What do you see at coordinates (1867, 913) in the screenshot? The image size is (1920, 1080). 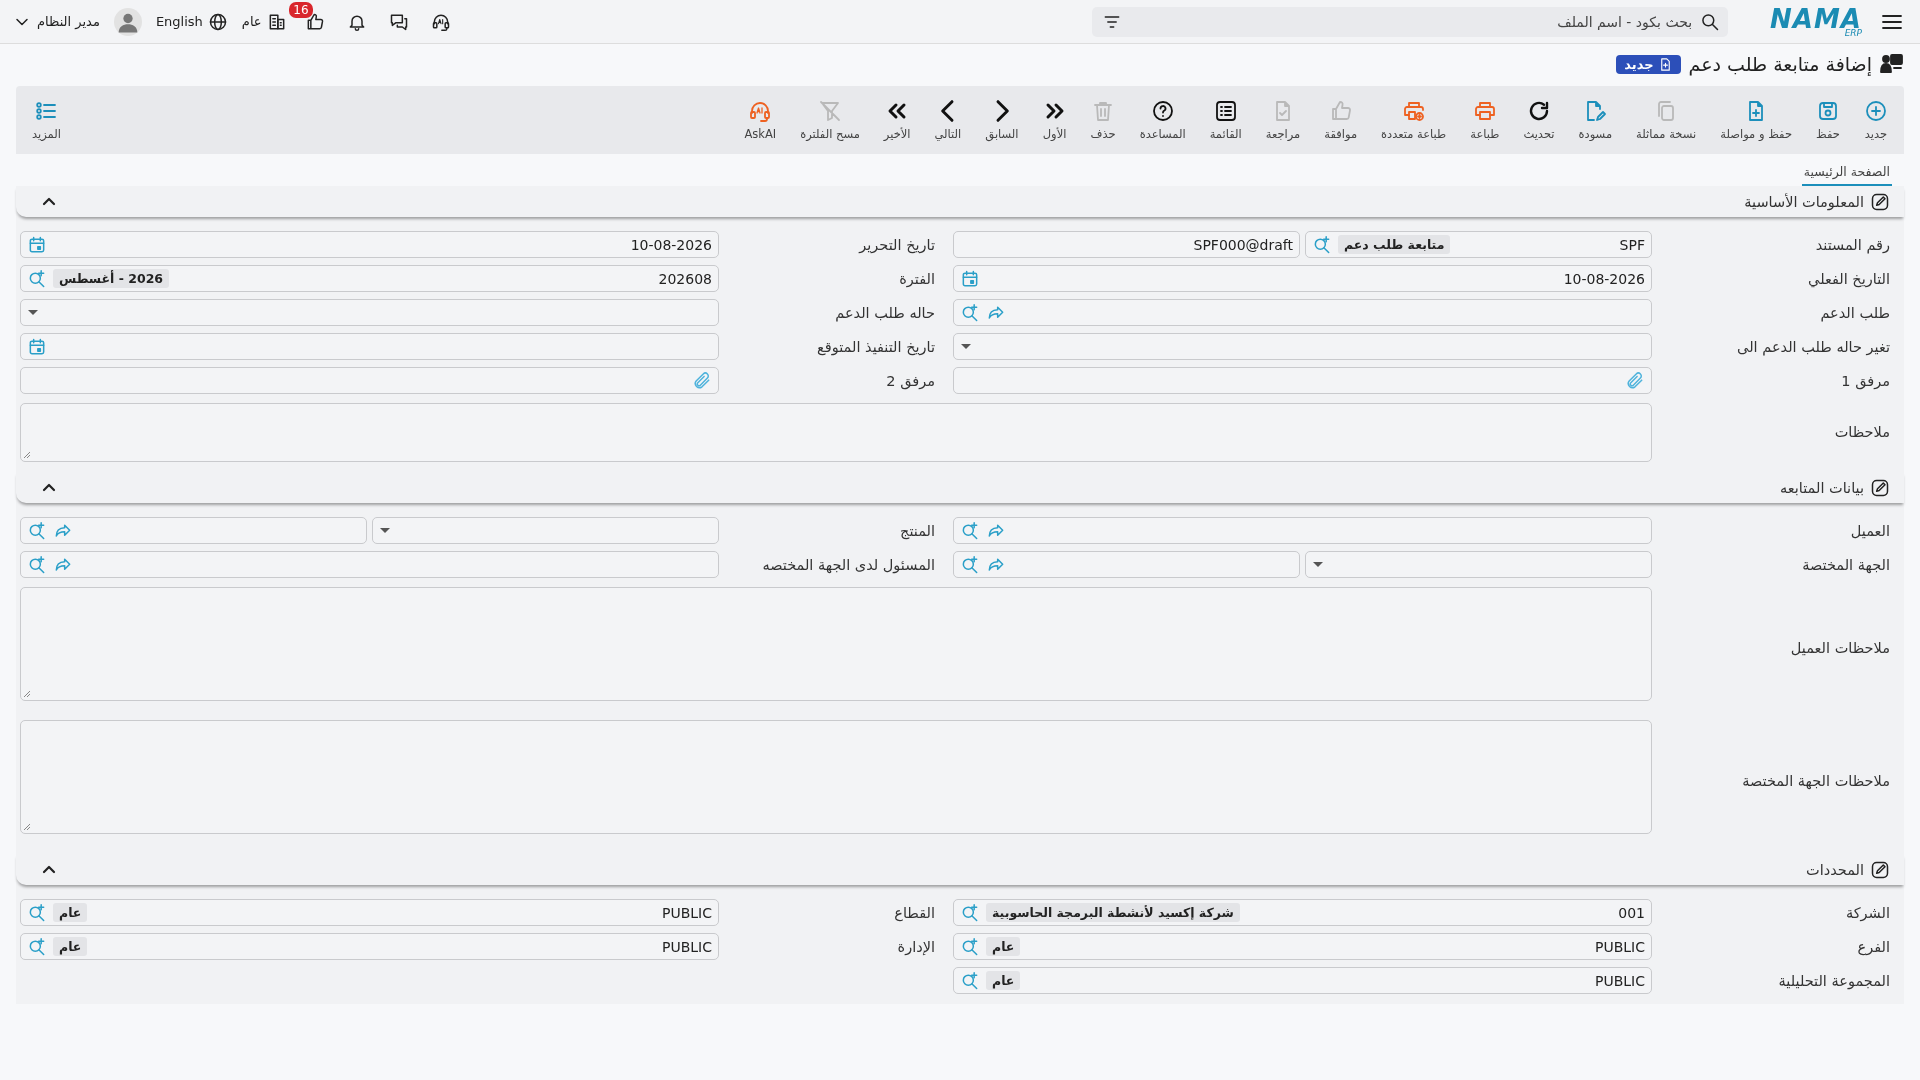 I see `field-label: الشركة` at bounding box center [1867, 913].